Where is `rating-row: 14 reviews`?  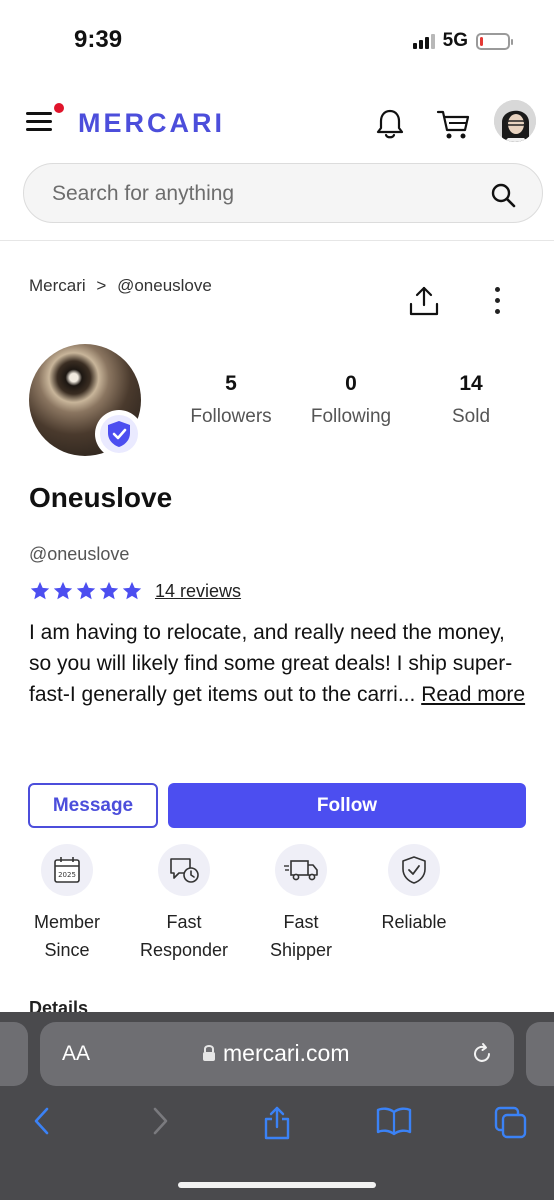
rating-row: 14 reviews is located at coordinates (135, 591).